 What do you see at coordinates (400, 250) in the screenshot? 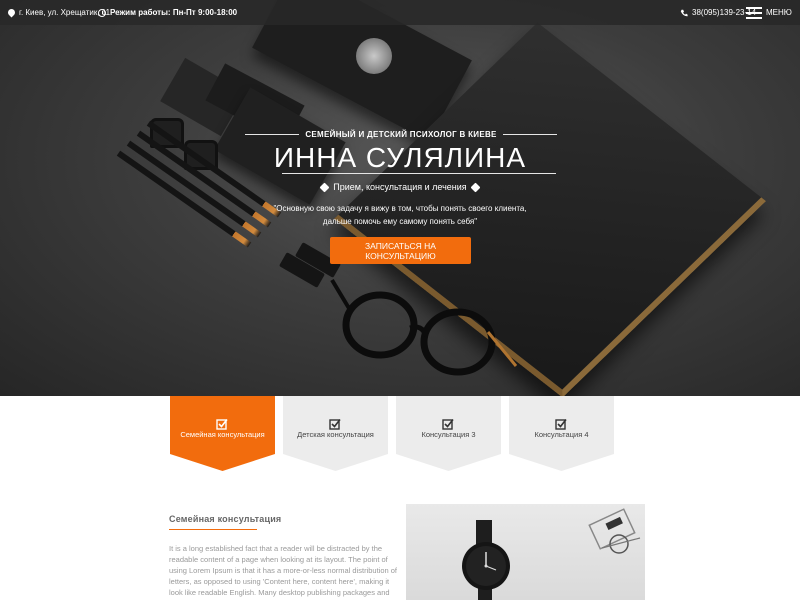
I see `book-consultation-button: ЗАПИСАТЬСЯ НА КОНСУЛЬТАЦИЮ` at bounding box center [400, 250].